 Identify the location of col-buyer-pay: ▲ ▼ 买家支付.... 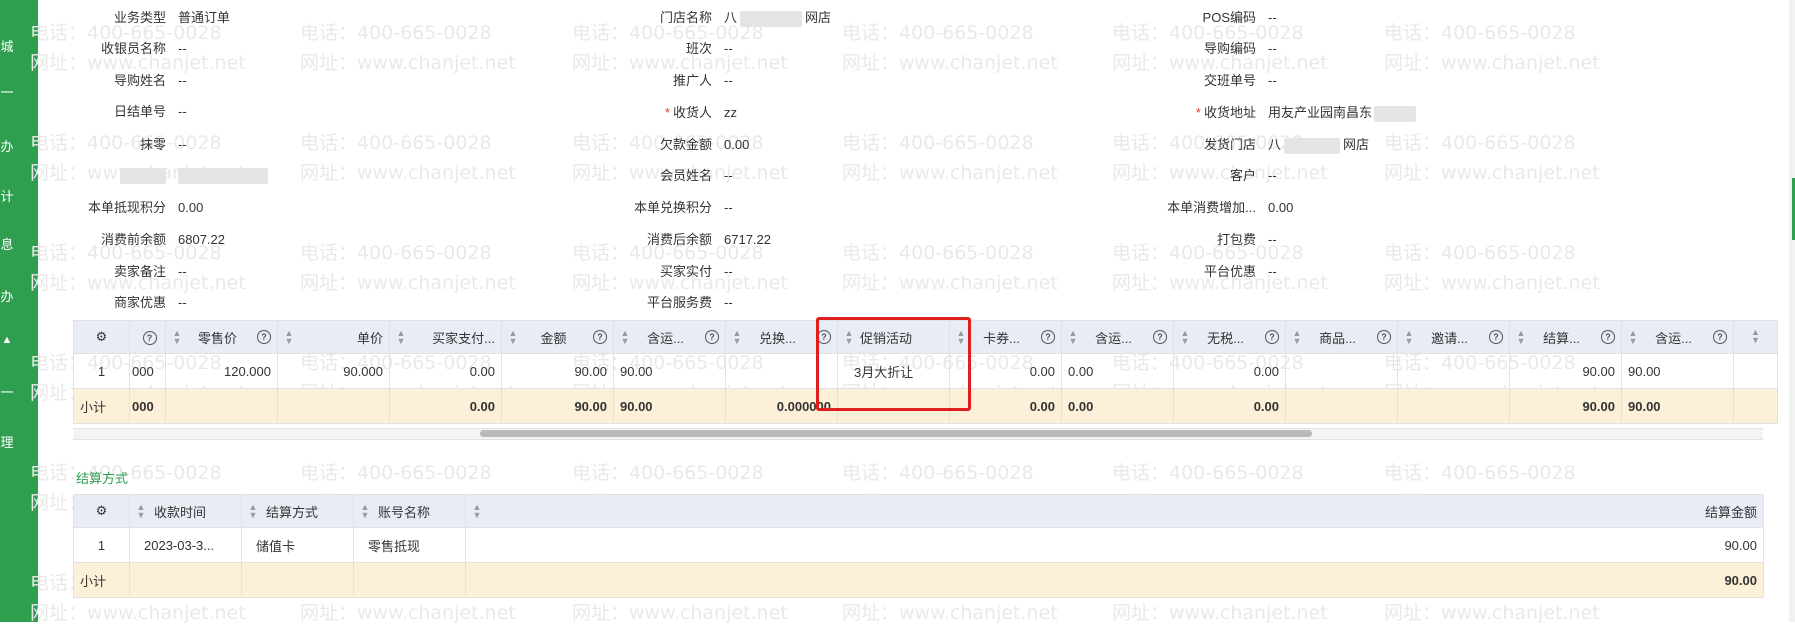
(445, 337).